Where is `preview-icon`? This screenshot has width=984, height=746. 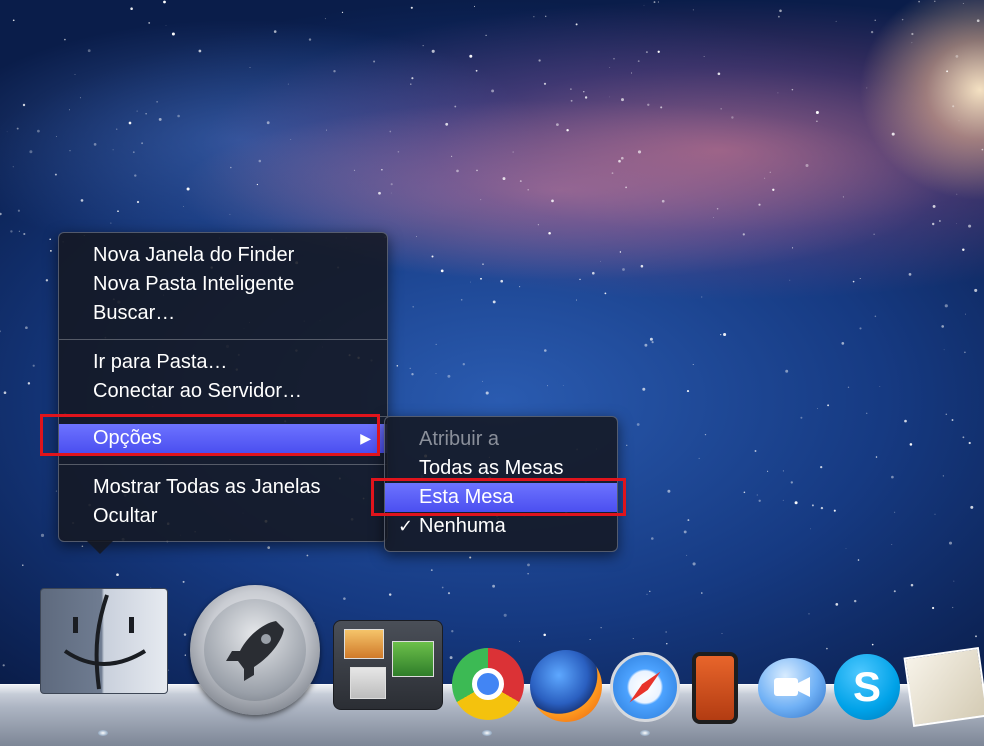
preview-icon is located at coordinates (943, 687).